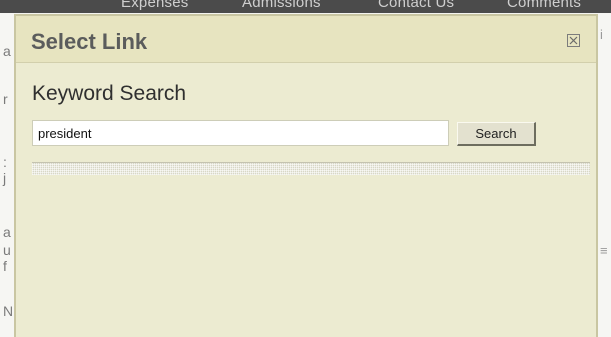 The height and width of the screenshot is (337, 611). What do you see at coordinates (5, 178) in the screenshot?
I see `background-text-fragment: j` at bounding box center [5, 178].